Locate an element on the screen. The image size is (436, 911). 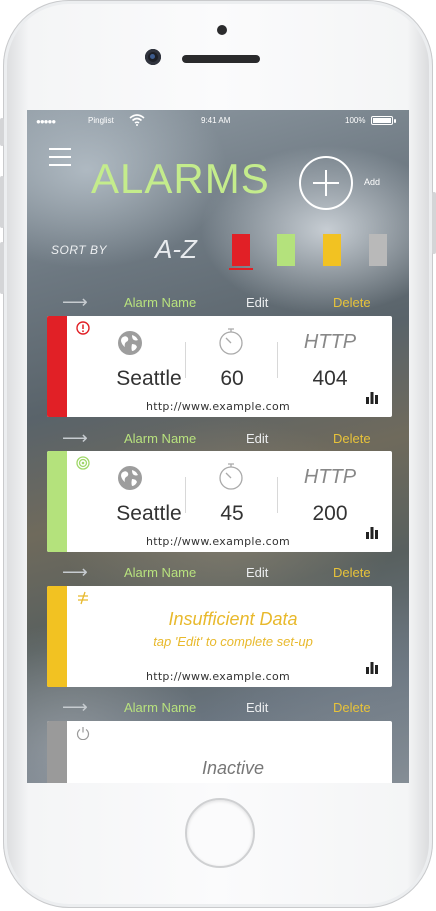
status-time: 9:41 AM is located at coordinates (216, 120).